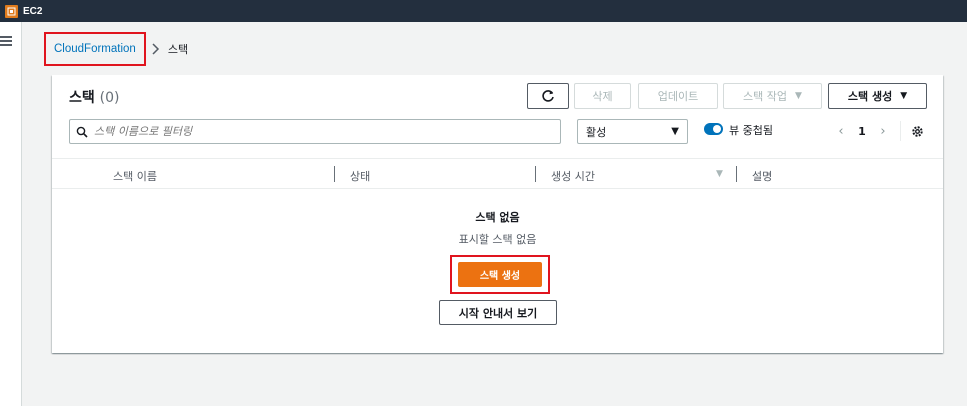 The width and height of the screenshot is (967, 406). I want to click on page-number: 1, so click(862, 131).